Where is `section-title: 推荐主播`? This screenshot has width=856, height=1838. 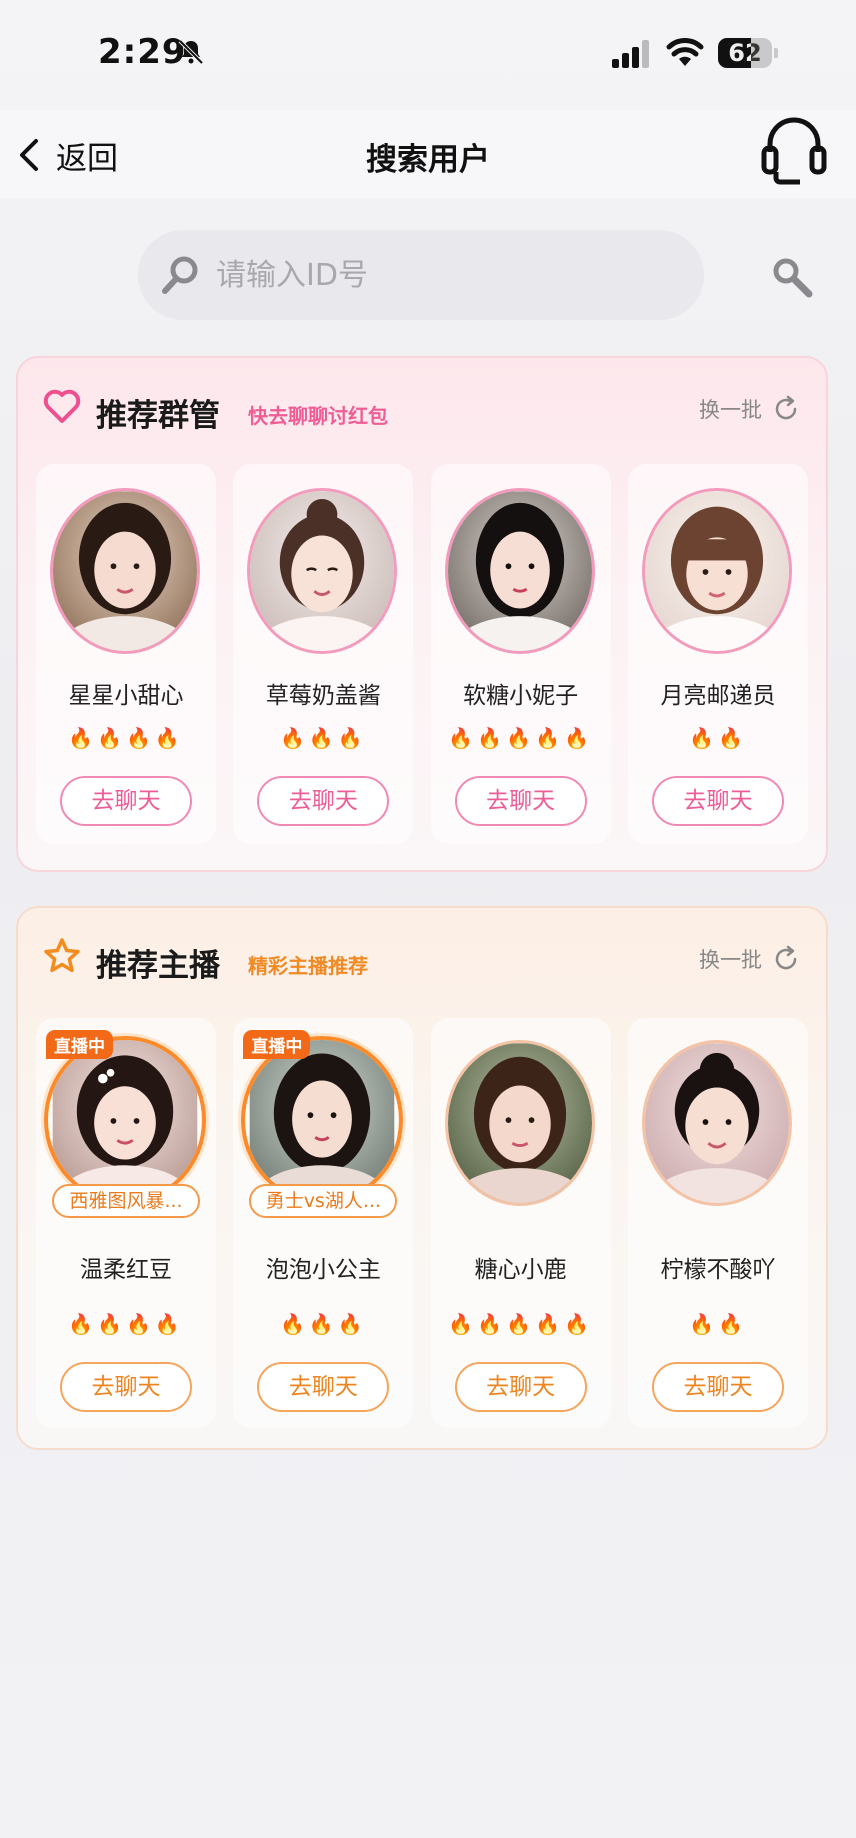 section-title: 推荐主播 is located at coordinates (158, 966).